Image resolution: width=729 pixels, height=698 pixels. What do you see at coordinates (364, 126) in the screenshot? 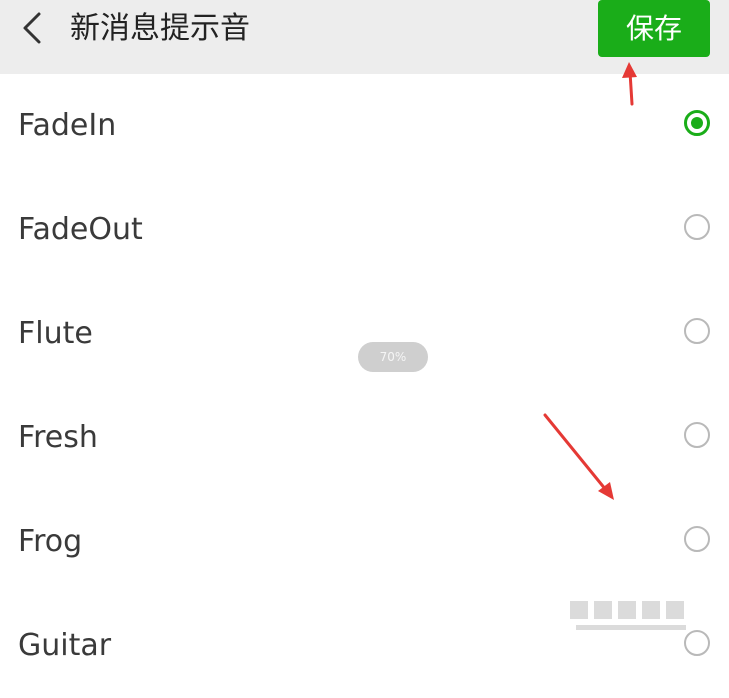
I see `list-item-fadein: FadeIn` at bounding box center [364, 126].